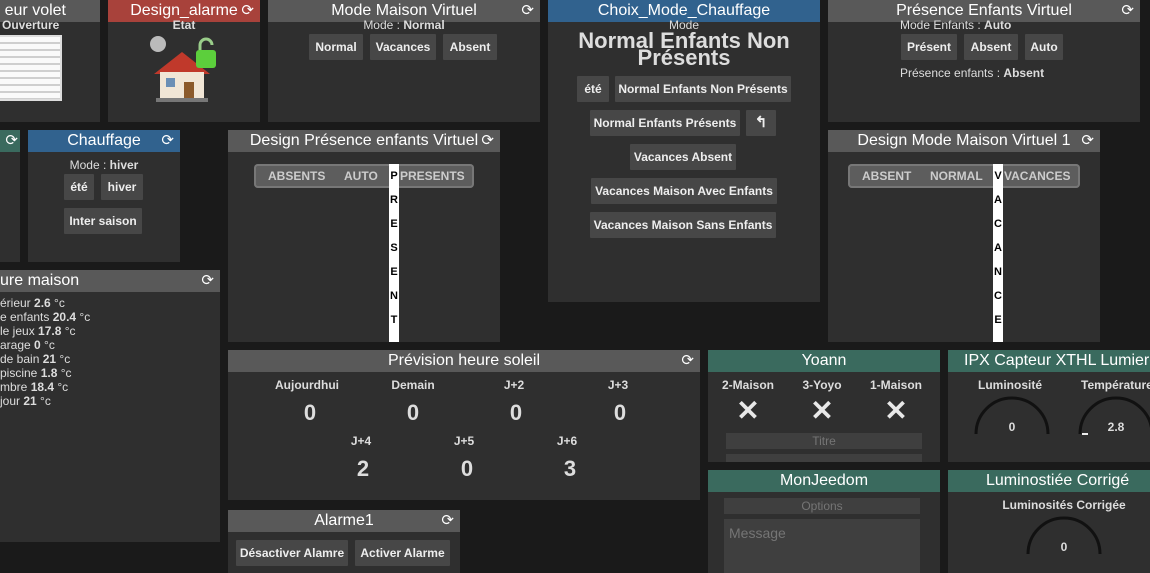 The width and height of the screenshot is (1150, 573). Describe the element at coordinates (470, 47) in the screenshot. I see `mode-absent-button: Absent` at that location.